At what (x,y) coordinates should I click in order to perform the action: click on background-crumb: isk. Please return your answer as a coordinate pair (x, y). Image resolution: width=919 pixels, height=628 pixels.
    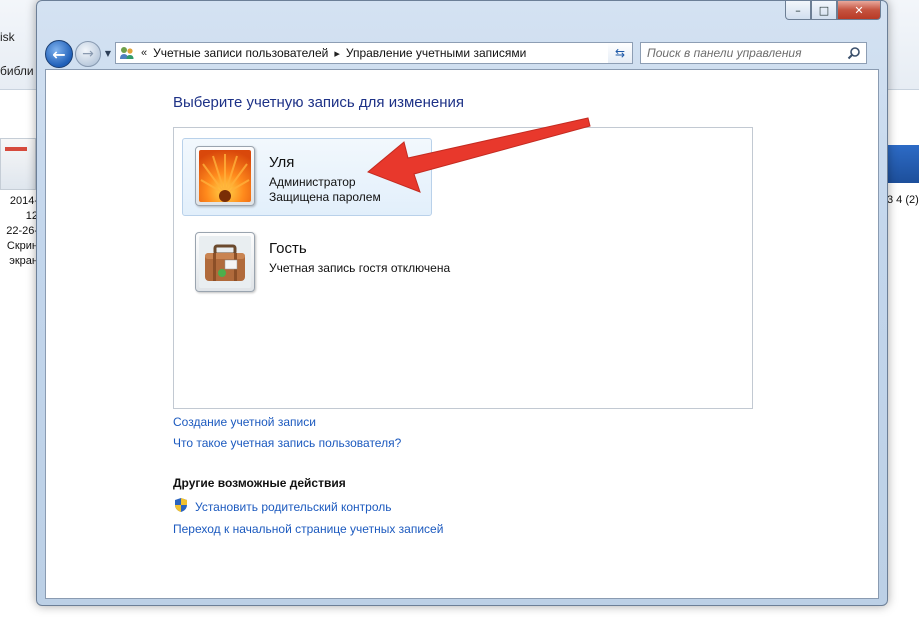
    Looking at the image, I should click on (7, 37).